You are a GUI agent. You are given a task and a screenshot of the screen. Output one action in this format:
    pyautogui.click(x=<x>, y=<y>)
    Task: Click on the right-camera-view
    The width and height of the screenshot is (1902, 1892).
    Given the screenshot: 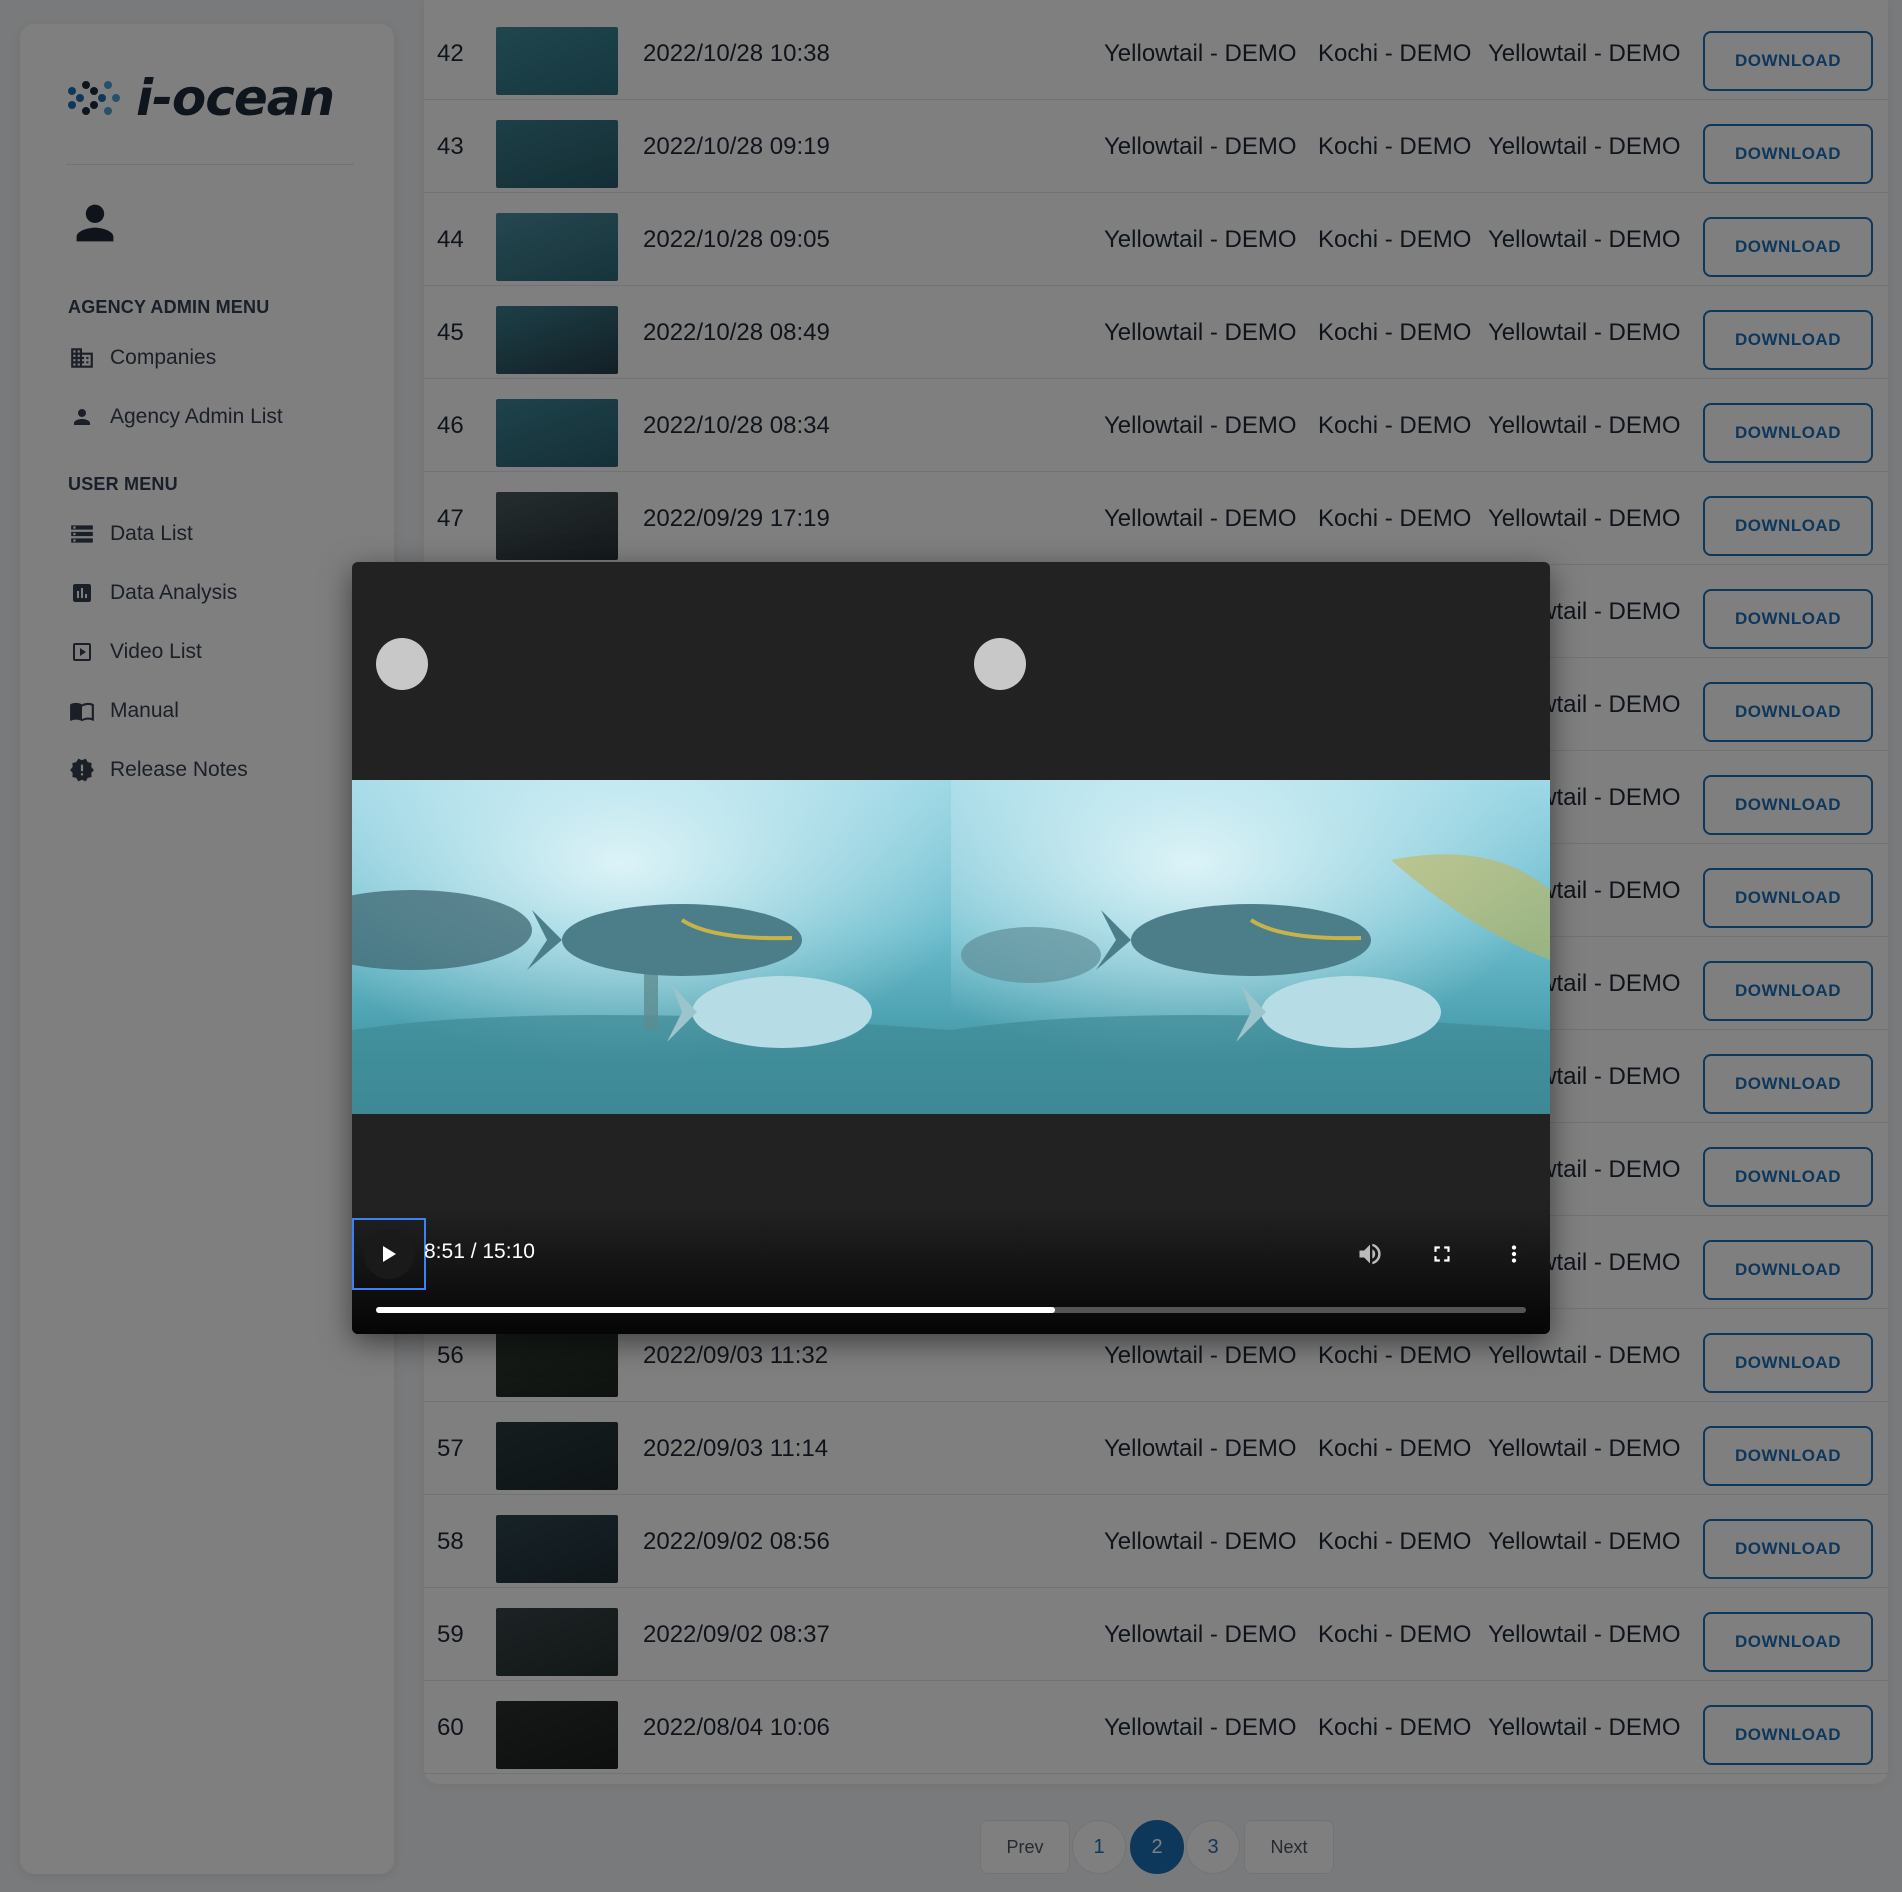 What is the action you would take?
    pyautogui.click(x=1250, y=947)
    